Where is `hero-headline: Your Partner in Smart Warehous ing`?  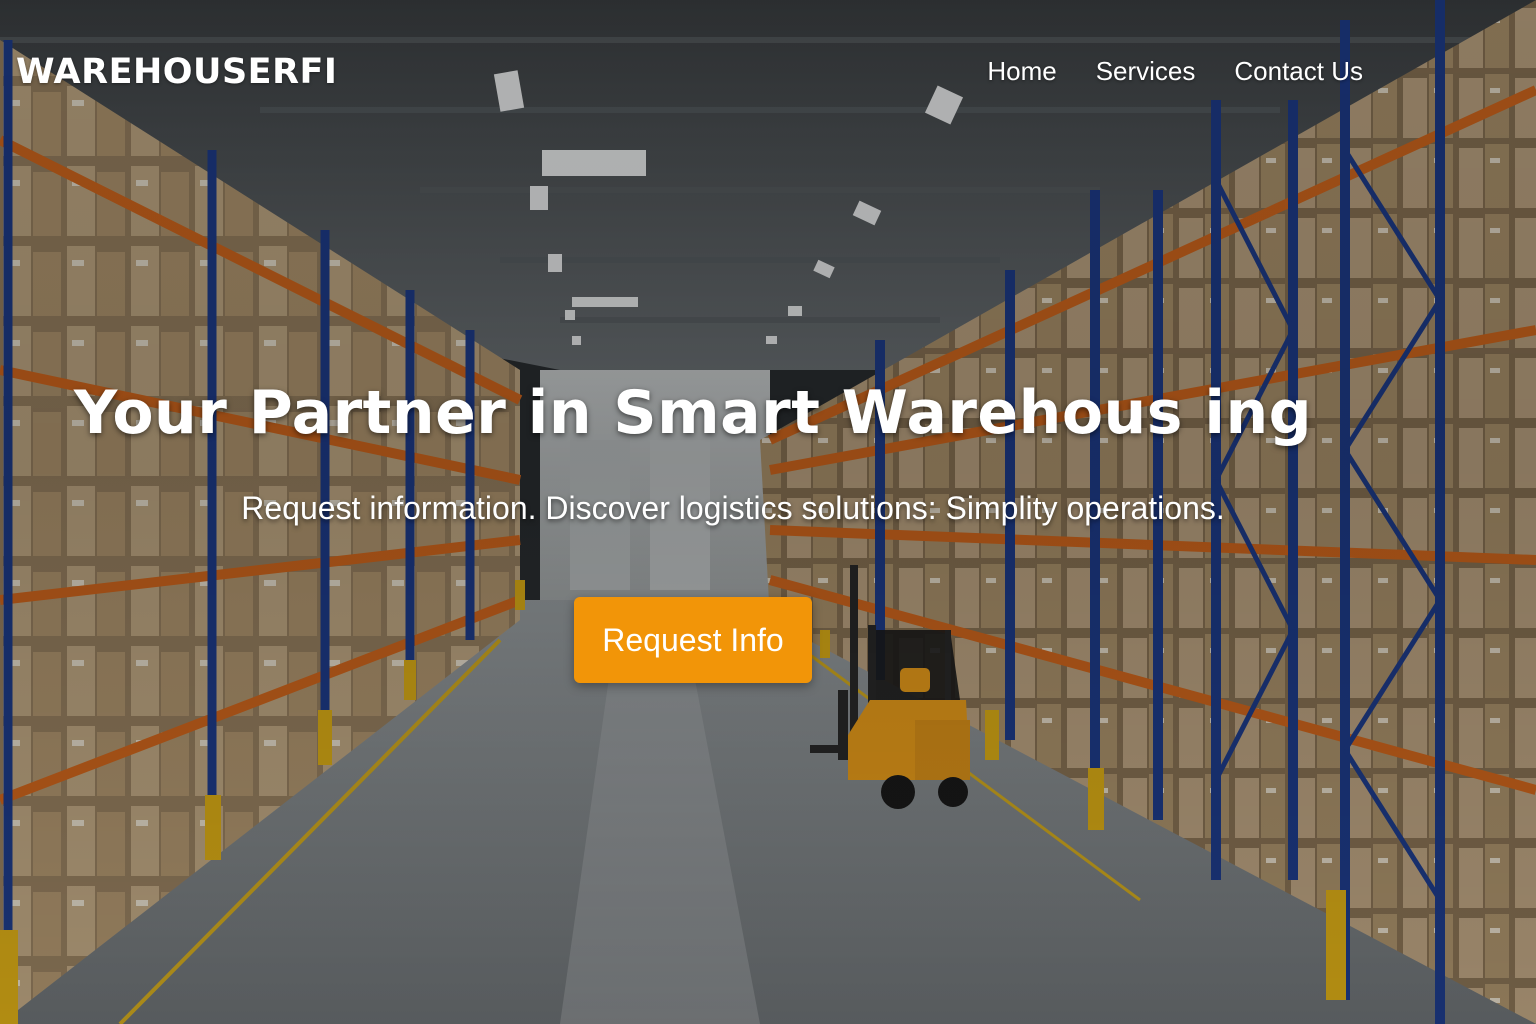
hero-headline: Your Partner in Smart Warehous ing is located at coordinates (693, 413).